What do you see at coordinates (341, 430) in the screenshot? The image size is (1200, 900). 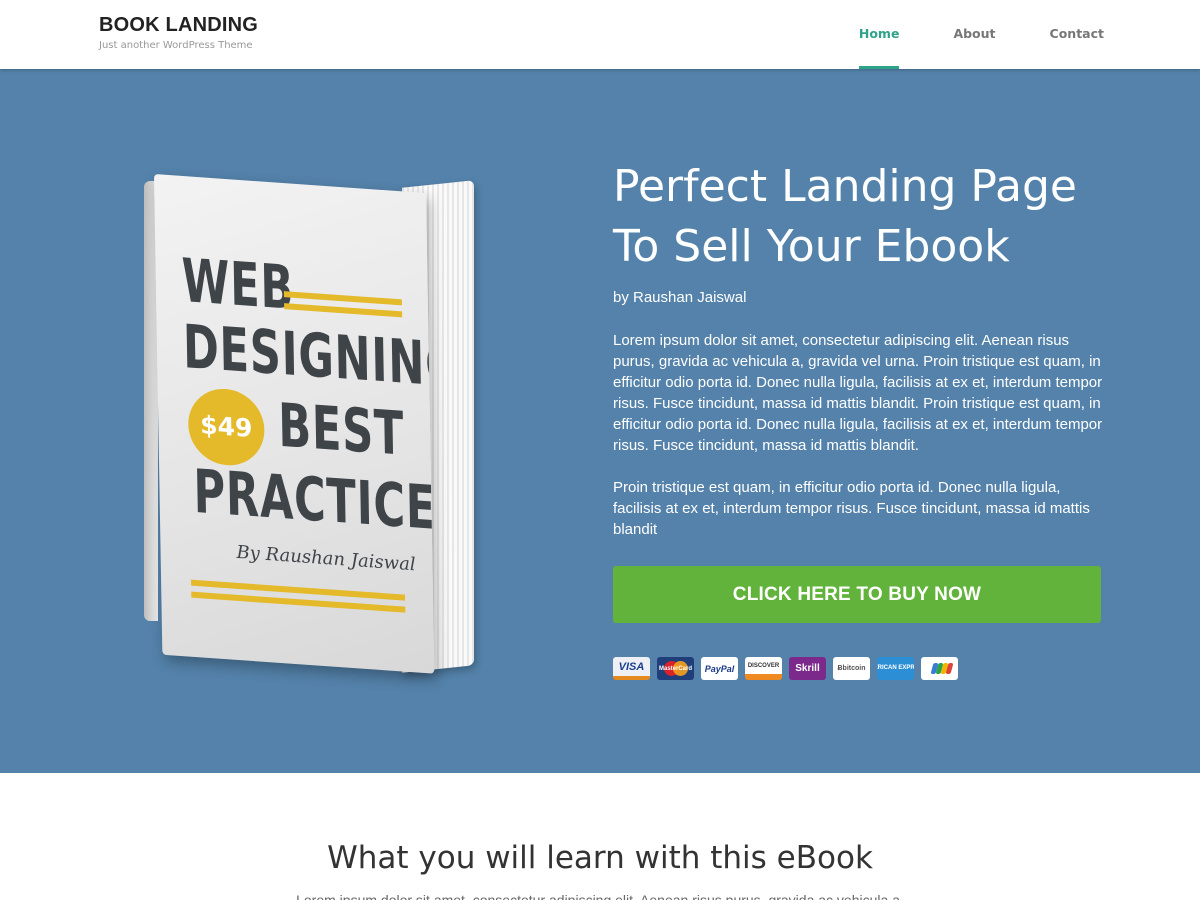 I see `cover-word-best: BEST` at bounding box center [341, 430].